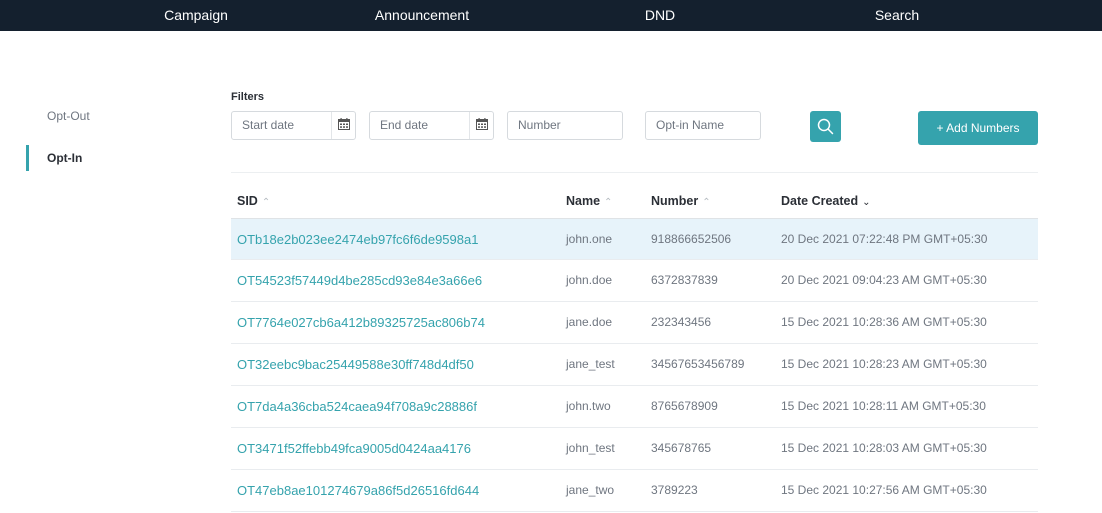  I want to click on optin-name-placeholder: Opt-in Name, so click(690, 125).